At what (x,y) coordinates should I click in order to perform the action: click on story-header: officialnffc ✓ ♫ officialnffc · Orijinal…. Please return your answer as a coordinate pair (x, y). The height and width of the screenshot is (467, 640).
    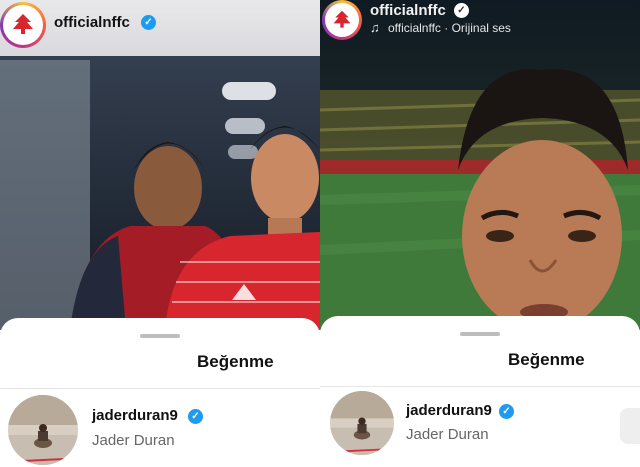
    Looking at the image, I should click on (480, 28).